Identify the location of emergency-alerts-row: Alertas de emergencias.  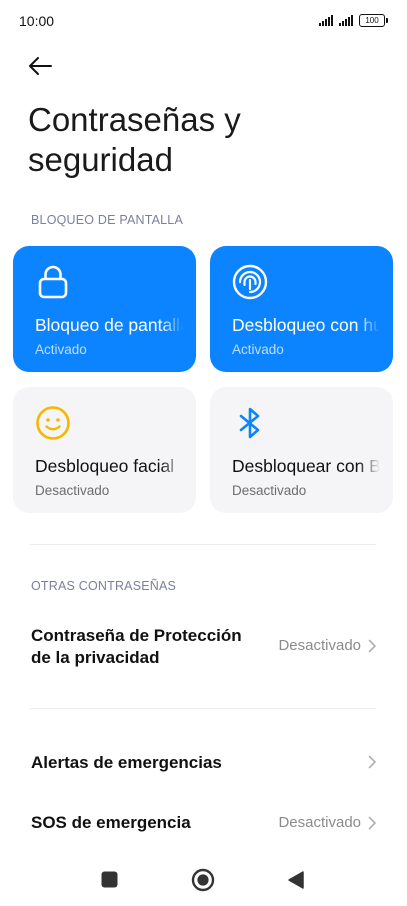
(203, 763).